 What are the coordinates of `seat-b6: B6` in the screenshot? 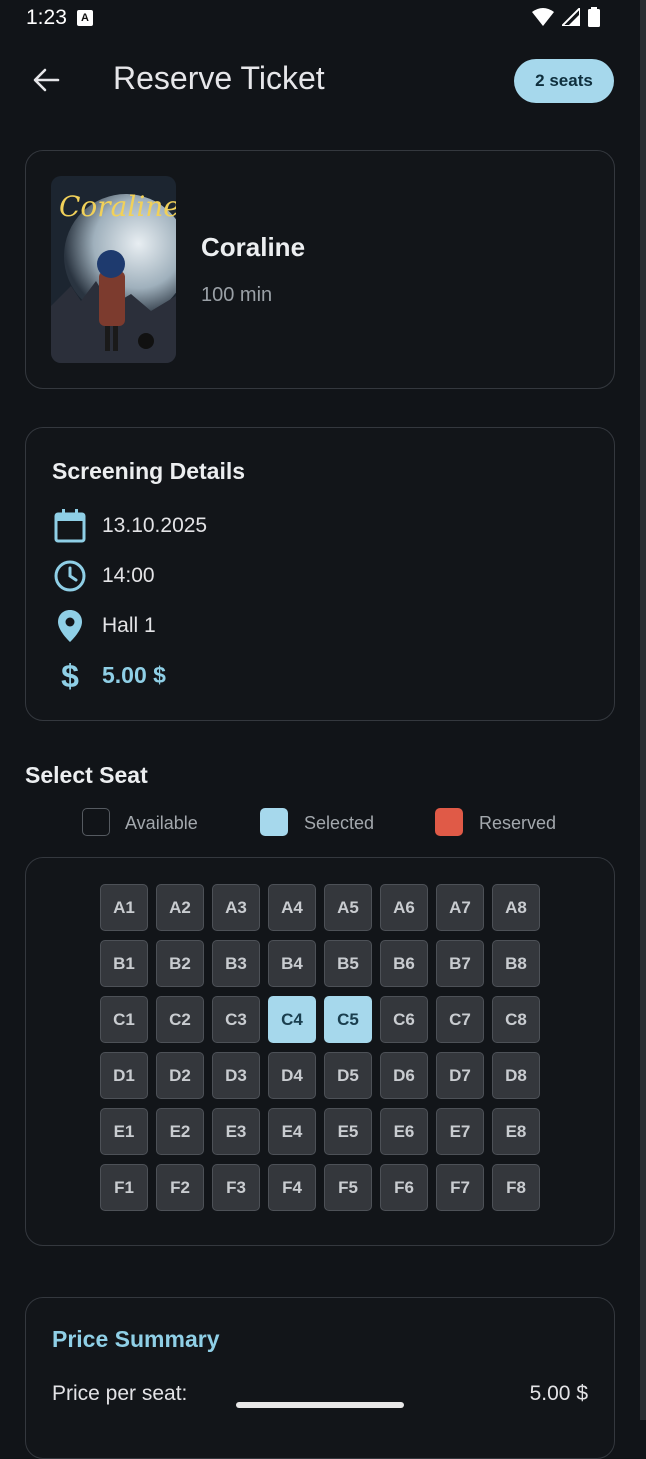 It's located at (404, 963).